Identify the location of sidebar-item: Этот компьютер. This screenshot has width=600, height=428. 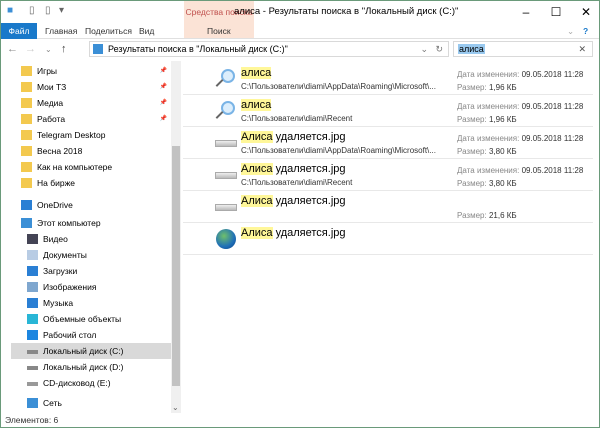
(88, 223).